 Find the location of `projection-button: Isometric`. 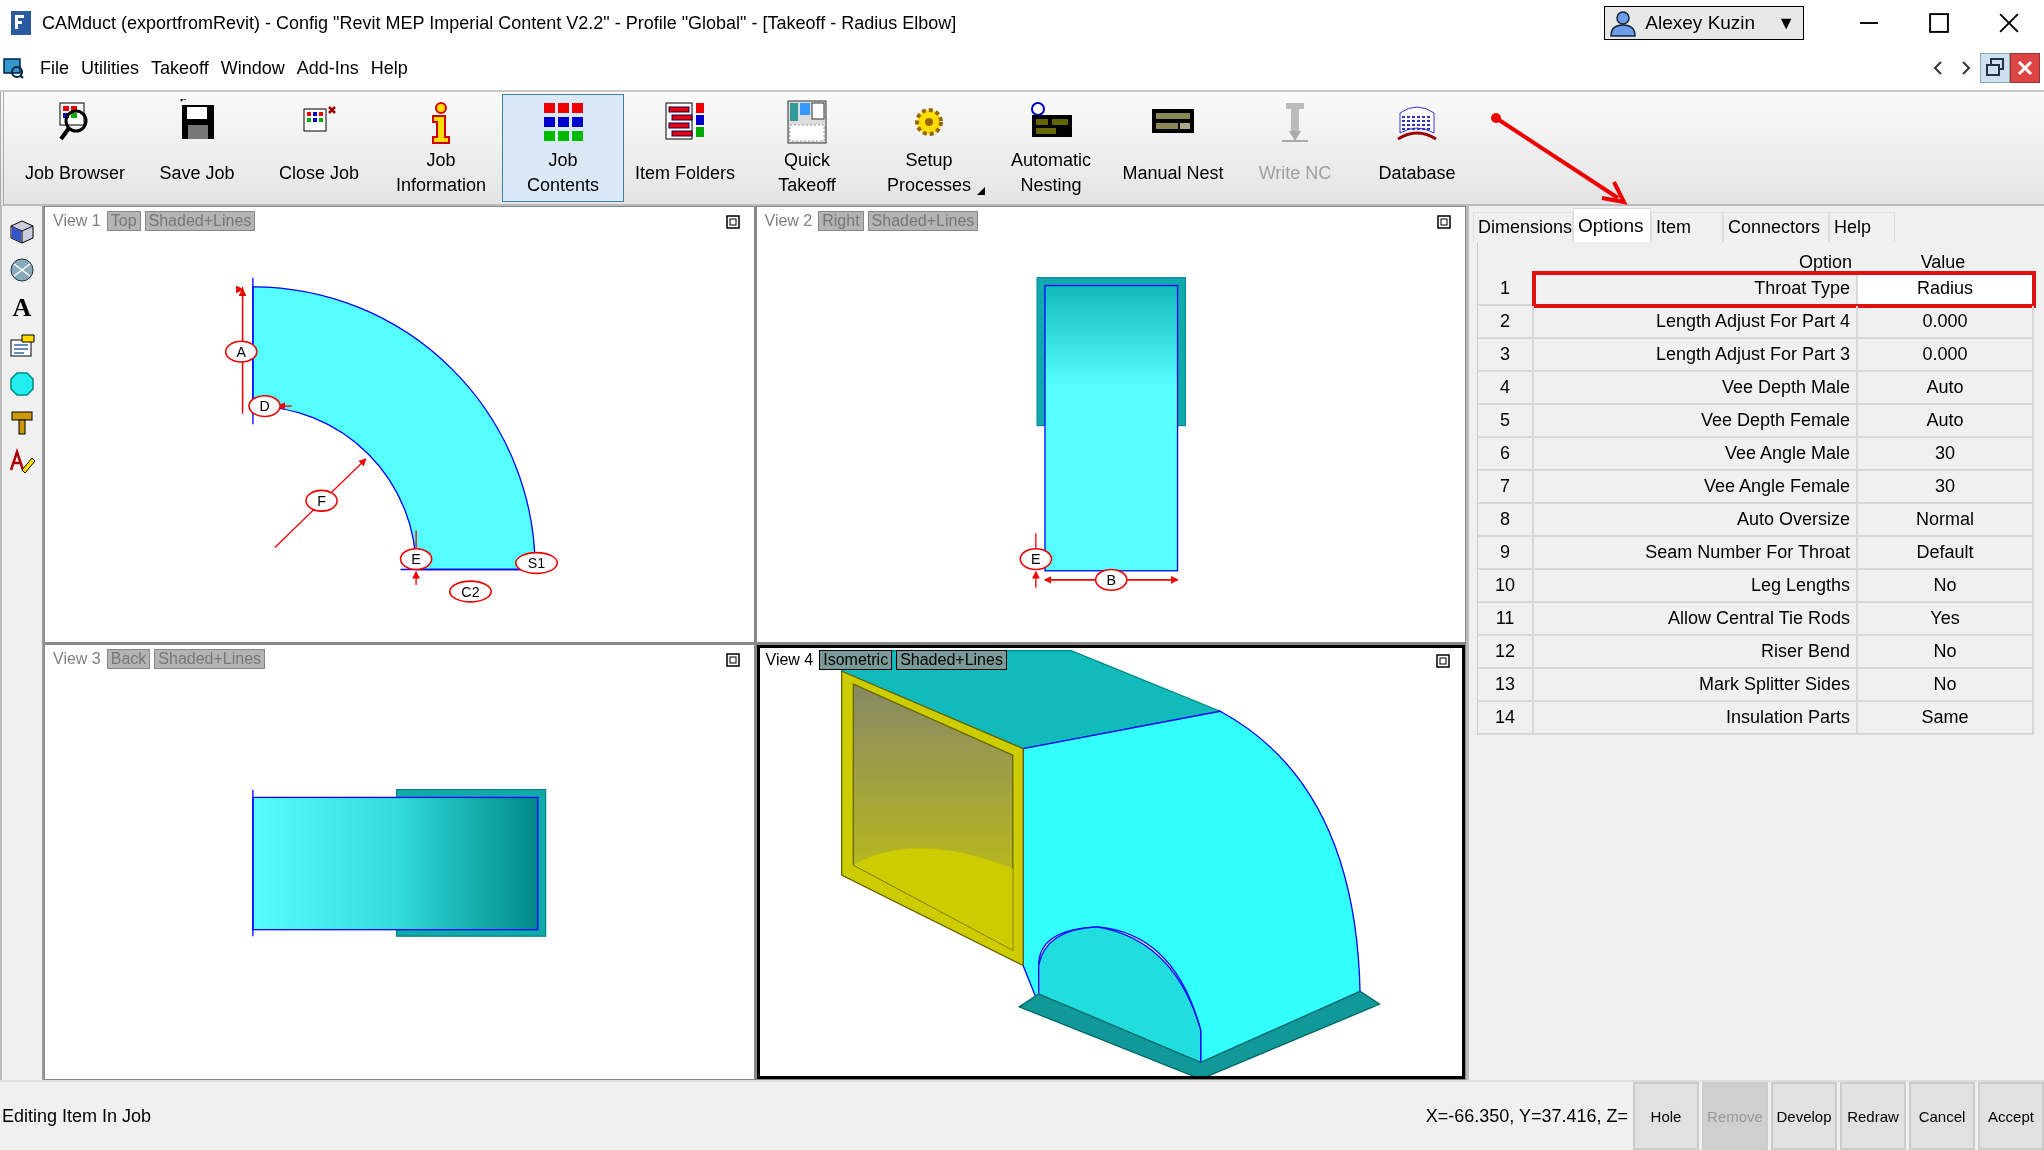

projection-button: Isometric is located at coordinates (856, 659).